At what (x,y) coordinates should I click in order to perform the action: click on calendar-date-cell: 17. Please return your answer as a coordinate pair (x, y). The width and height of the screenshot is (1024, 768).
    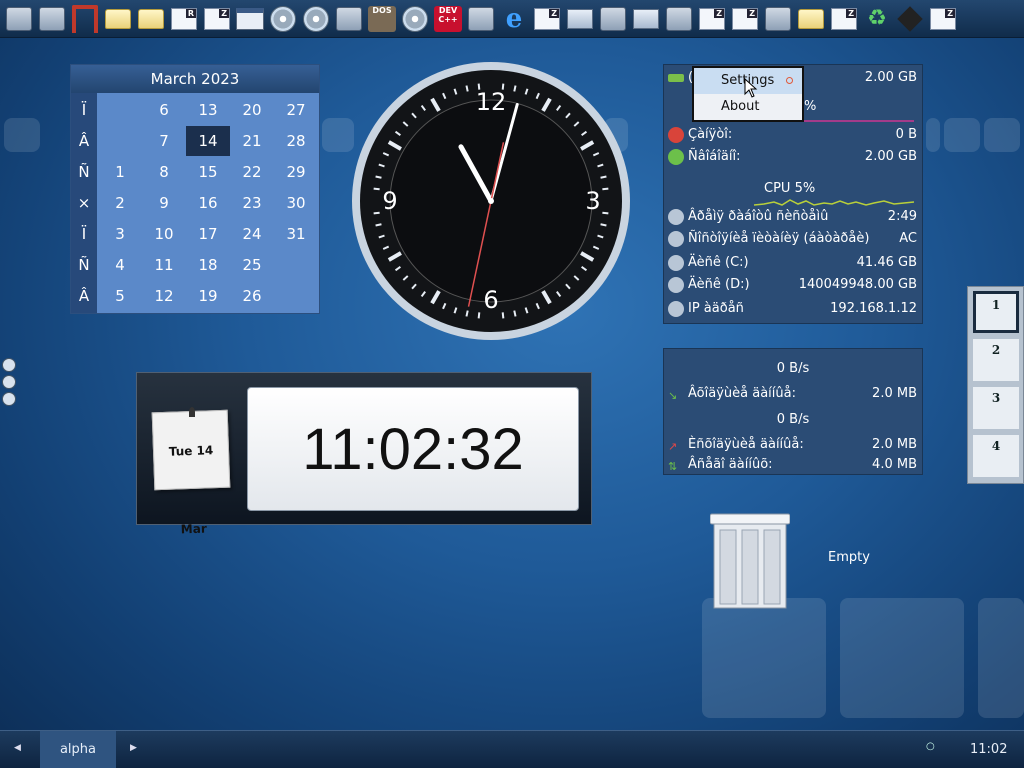
    Looking at the image, I should click on (208, 234).